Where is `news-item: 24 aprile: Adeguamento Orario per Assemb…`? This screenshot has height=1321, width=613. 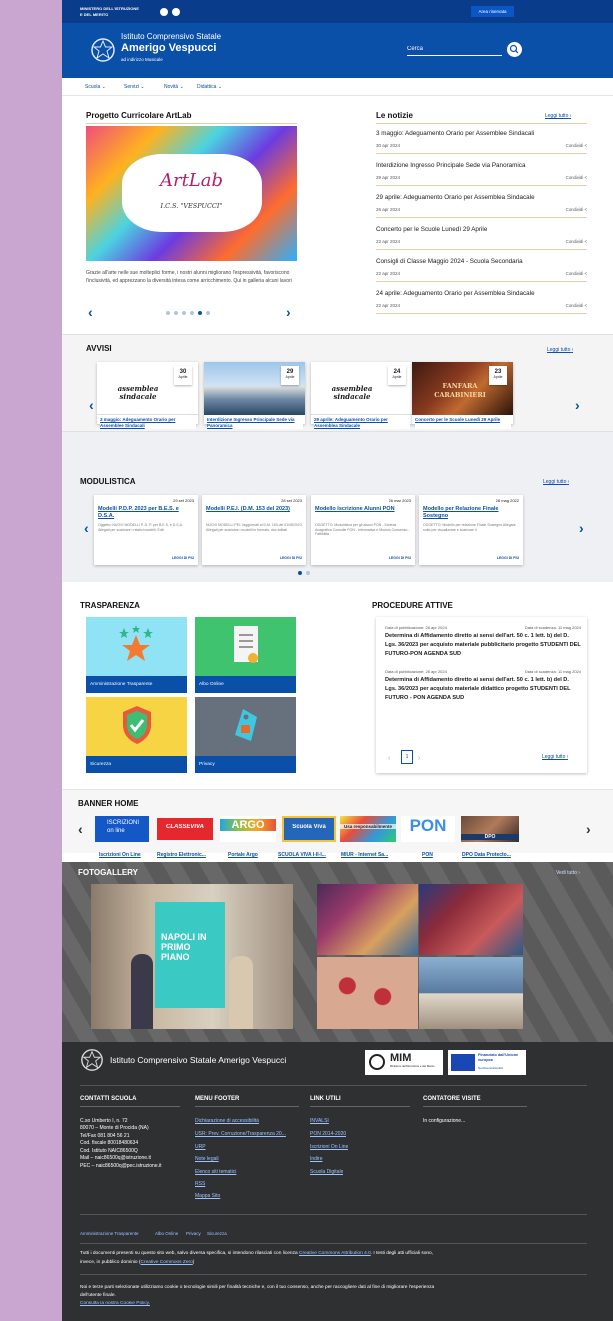
news-item: 24 aprile: Adeguamento Orario per Assemb… is located at coordinates (481, 300).